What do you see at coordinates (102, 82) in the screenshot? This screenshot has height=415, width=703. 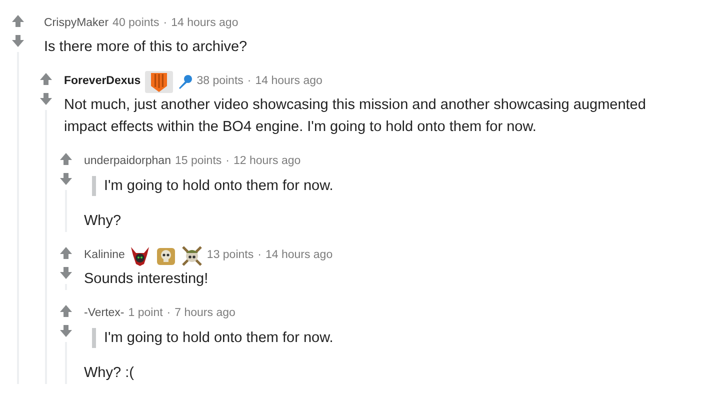 I see `username-link: ForeverDexus` at bounding box center [102, 82].